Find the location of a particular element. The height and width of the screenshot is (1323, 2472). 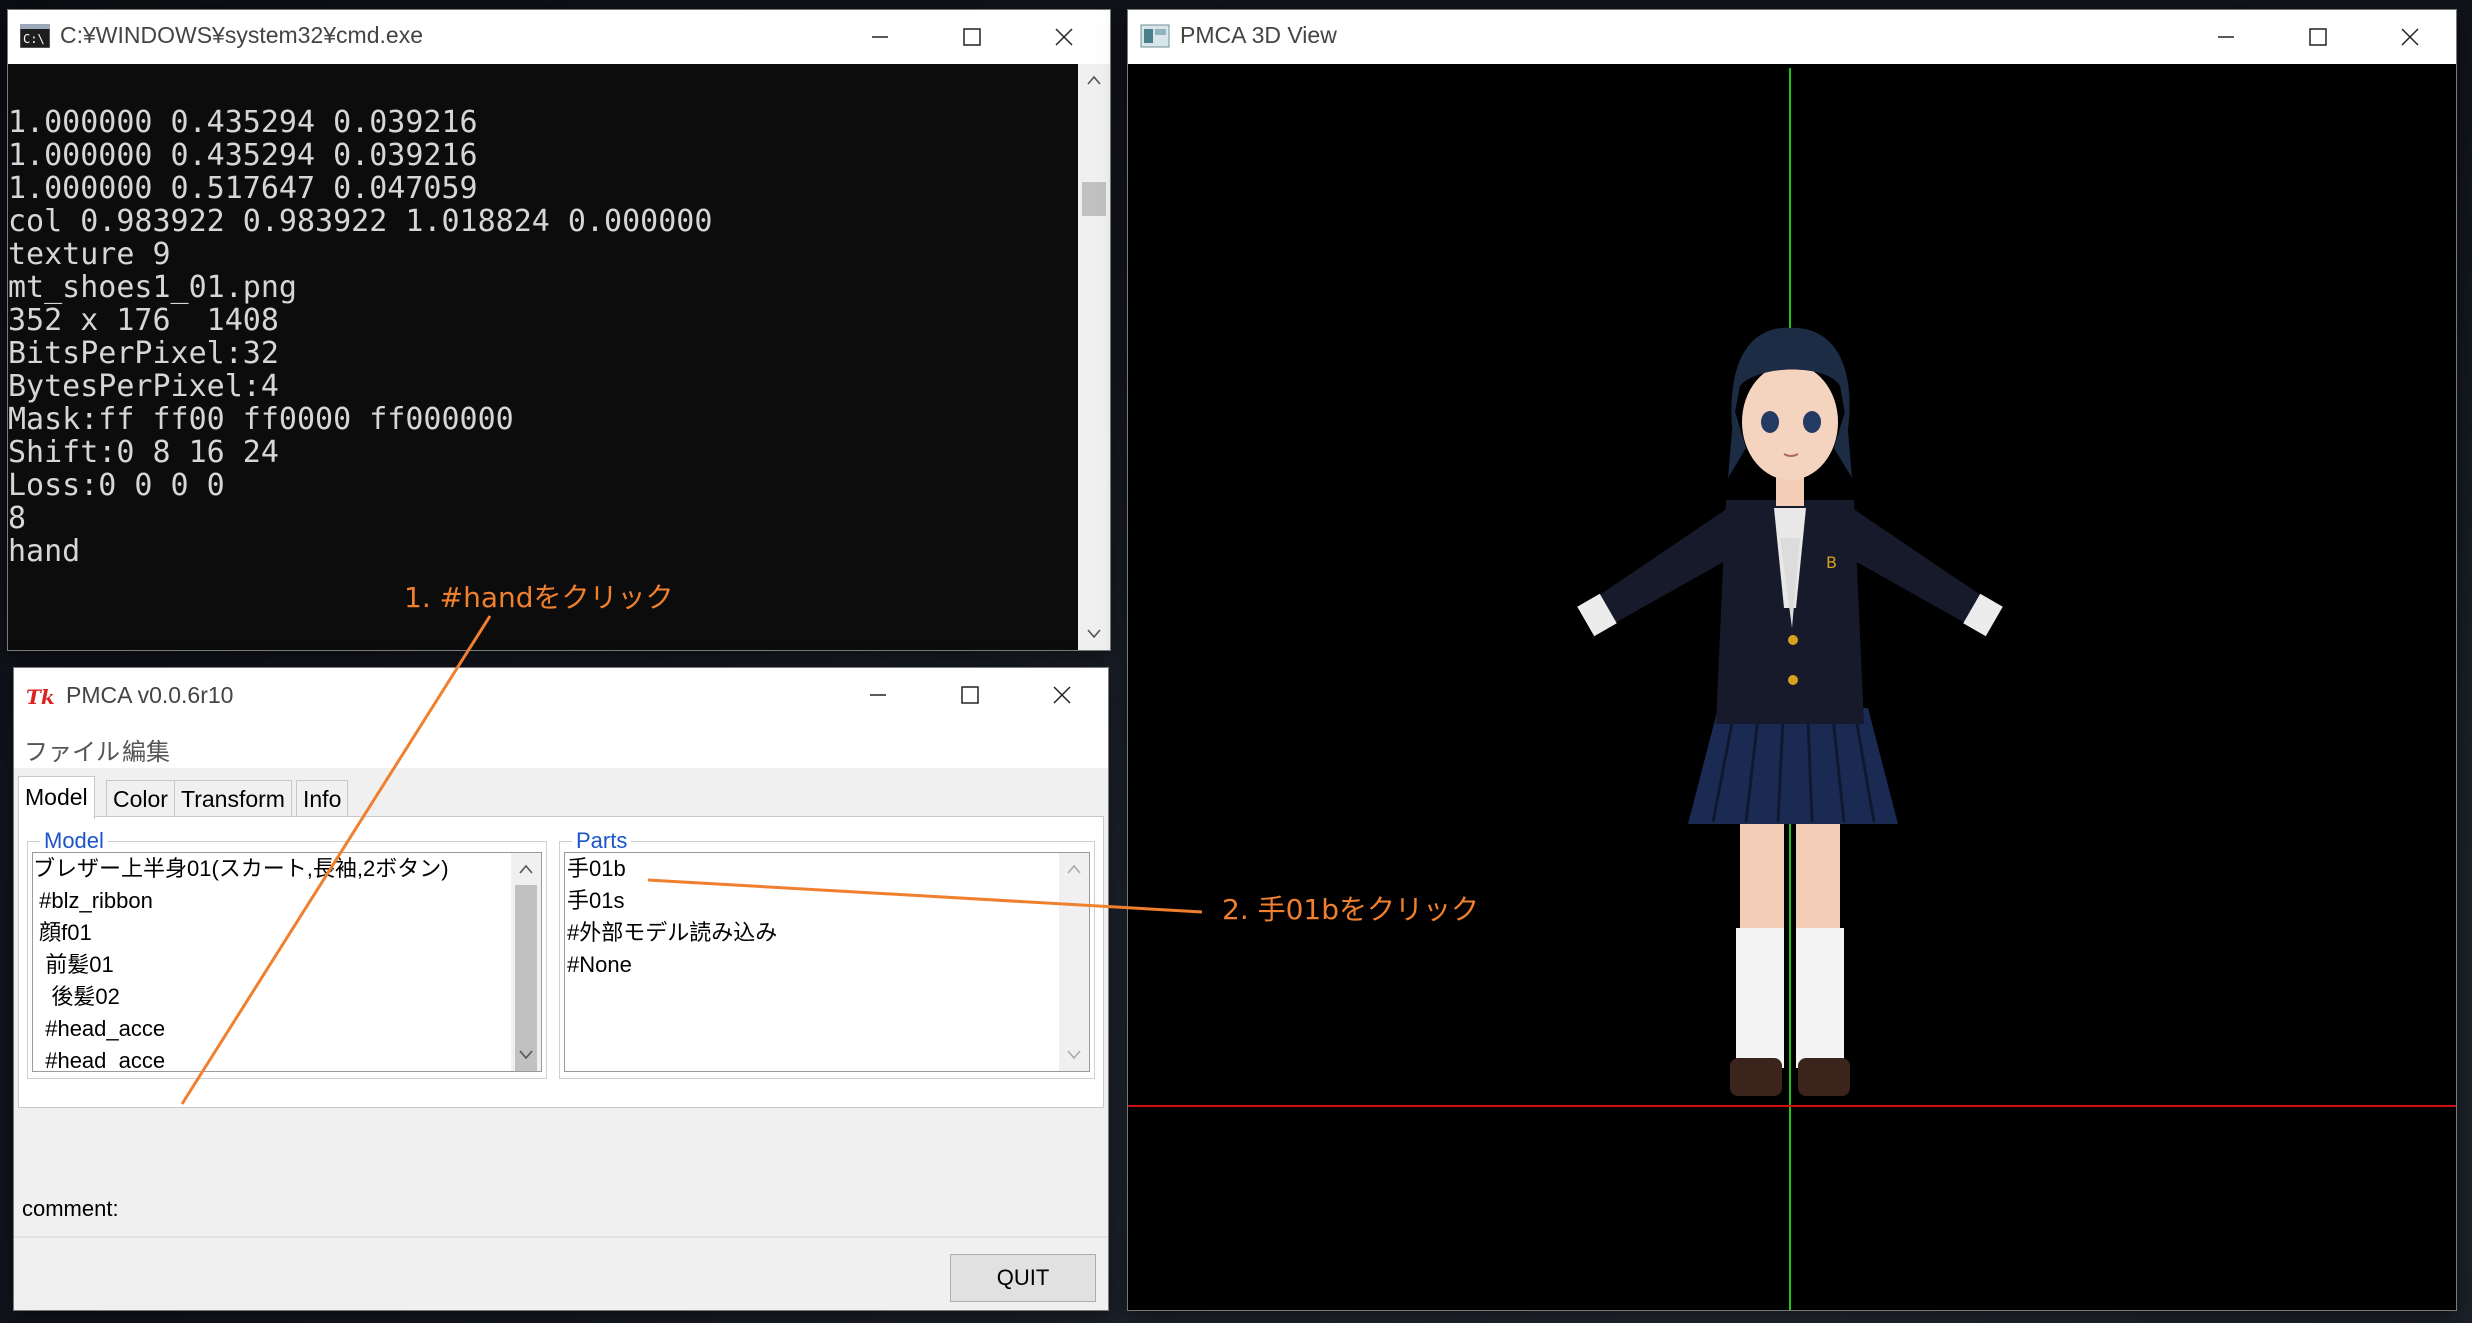

console-line: Loss:0 0 0 0 is located at coordinates (116, 485).